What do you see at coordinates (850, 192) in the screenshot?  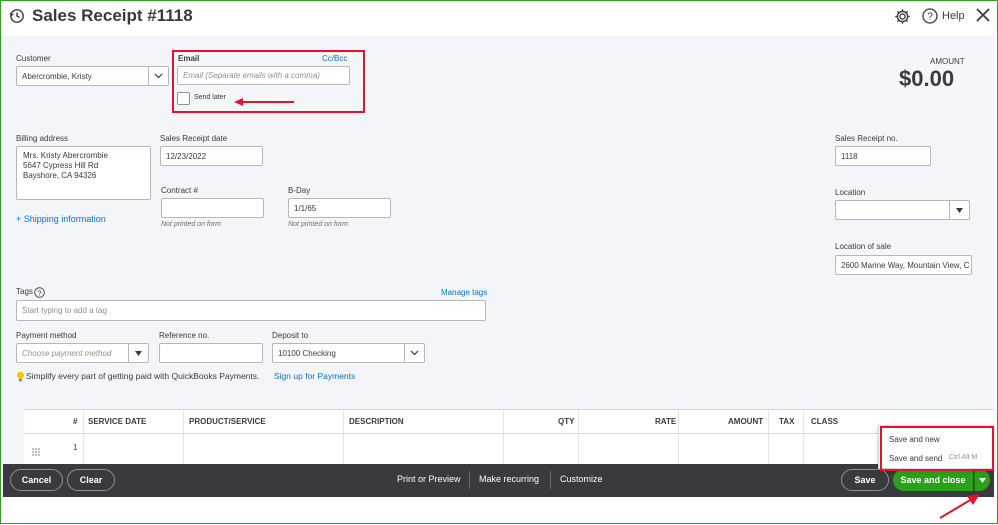 I see `location-label: Location` at bounding box center [850, 192].